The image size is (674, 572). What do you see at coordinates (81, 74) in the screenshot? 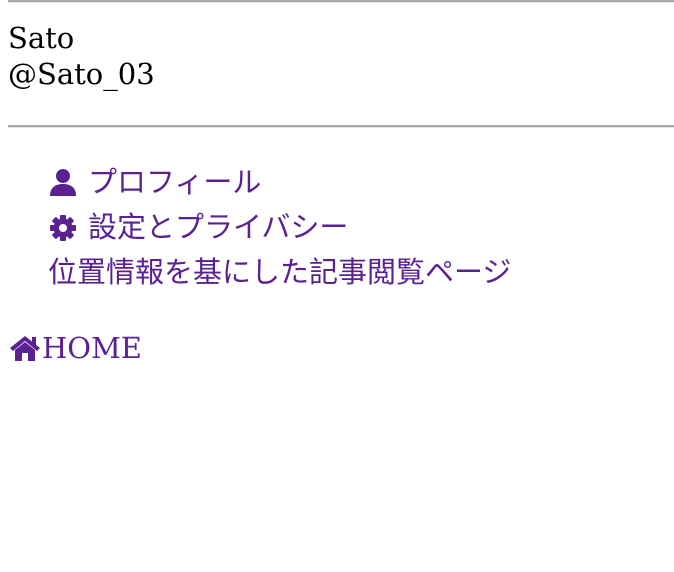
I see `user-handle: @Sato_03` at bounding box center [81, 74].